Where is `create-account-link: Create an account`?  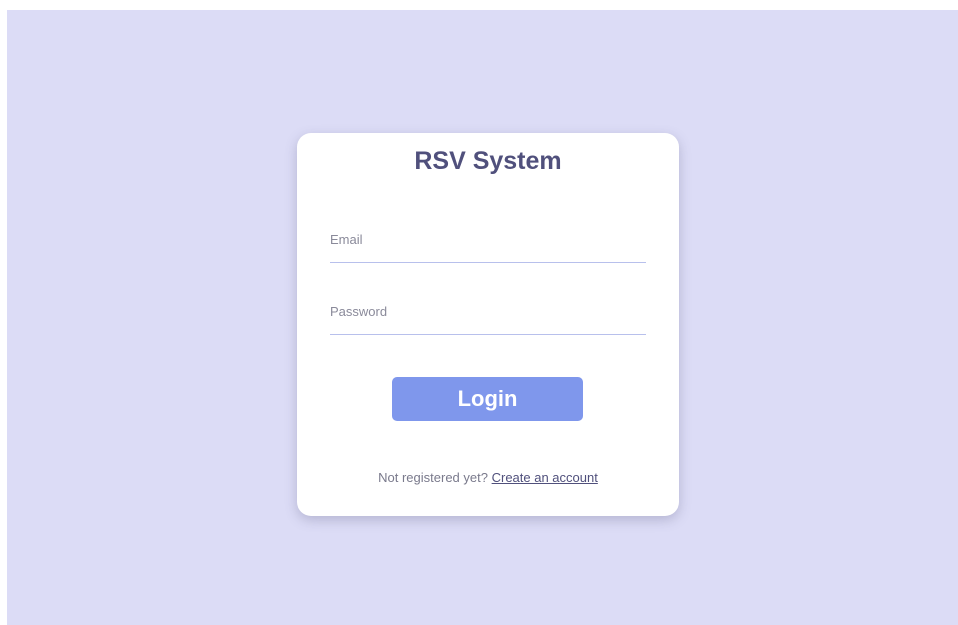
create-account-link: Create an account is located at coordinates (545, 477).